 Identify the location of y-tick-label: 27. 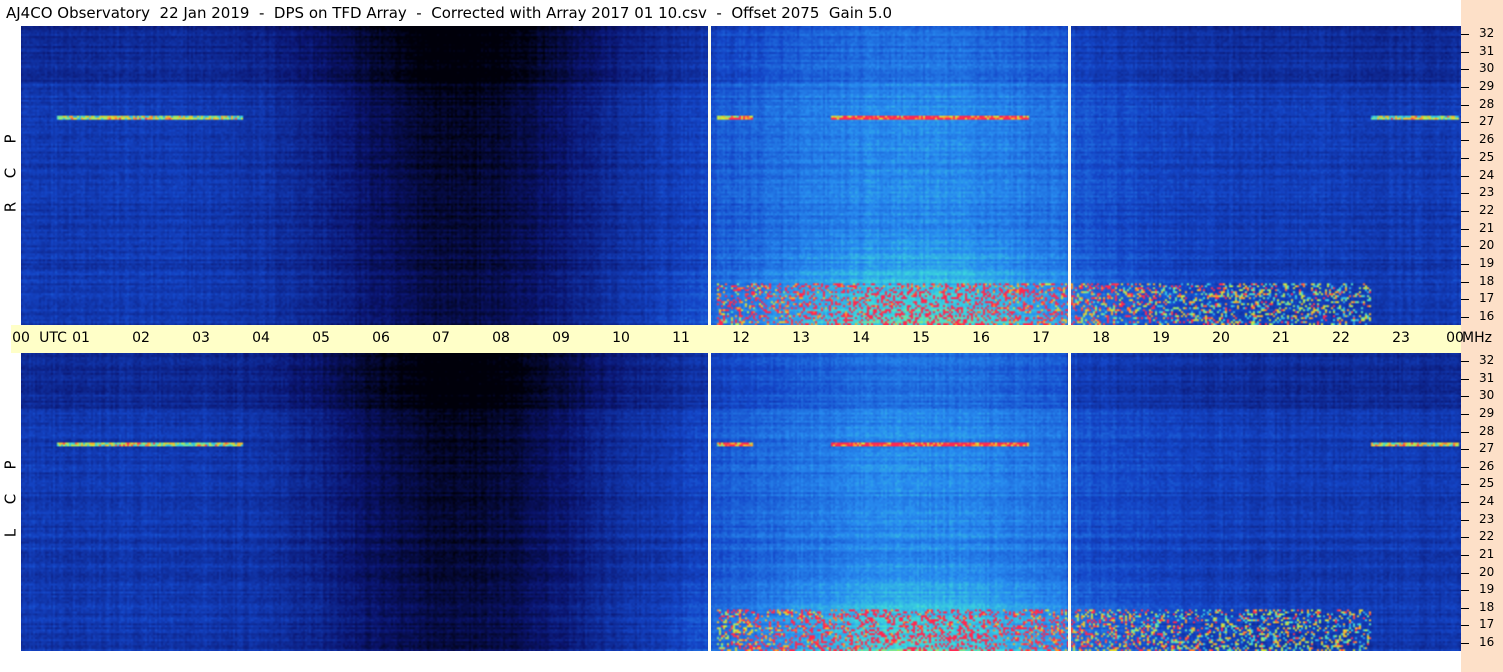
(1487, 448).